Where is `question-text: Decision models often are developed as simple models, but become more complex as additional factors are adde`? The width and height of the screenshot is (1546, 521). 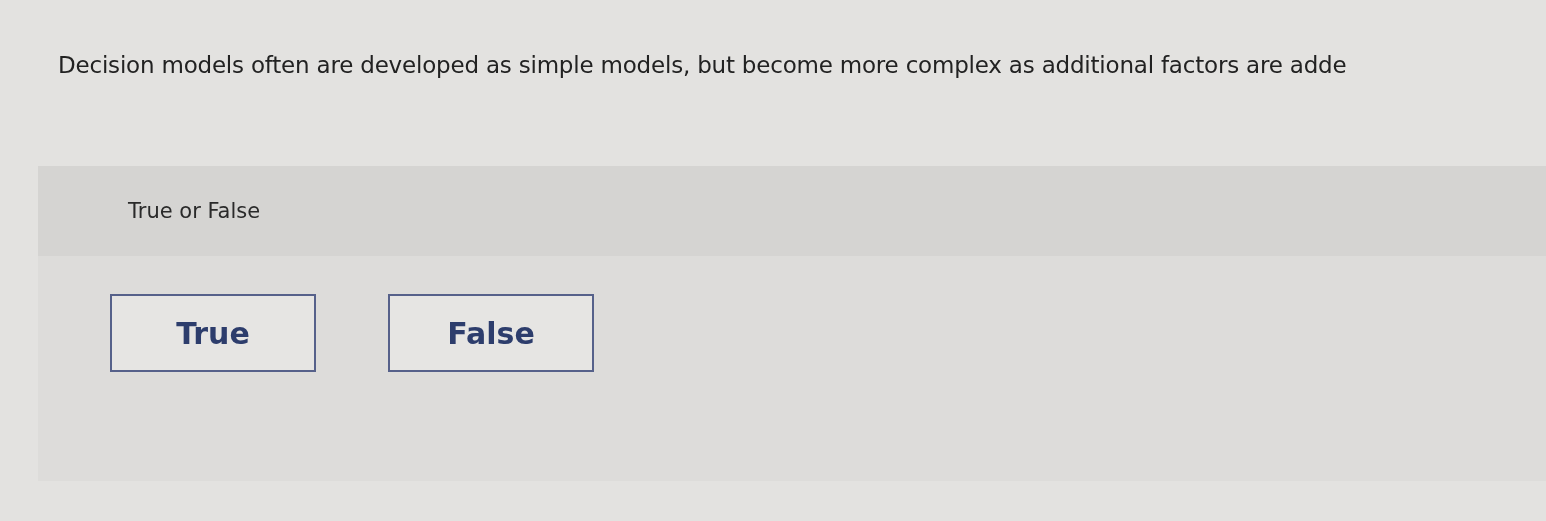 question-text: Decision models often are developed as simple models, but become more complex as additional factors are adde is located at coordinates (703, 65).